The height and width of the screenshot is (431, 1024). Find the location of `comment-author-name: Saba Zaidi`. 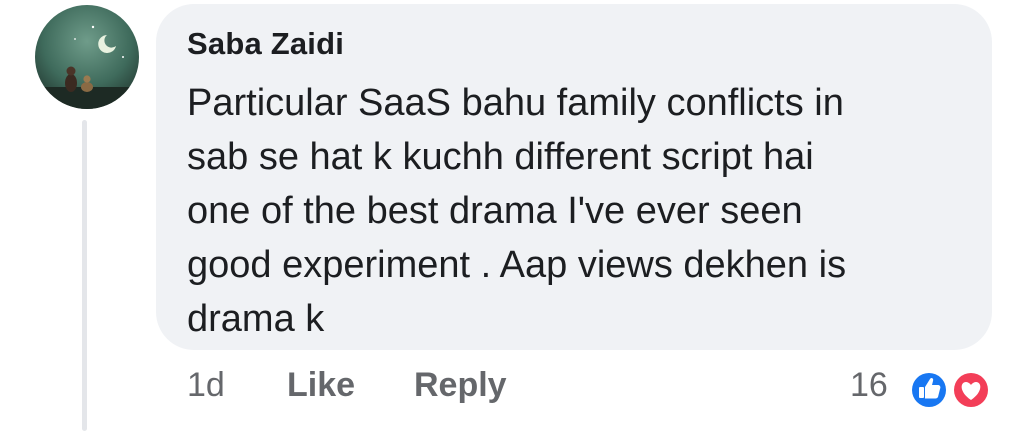

comment-author-name: Saba Zaidi is located at coordinates (265, 44).